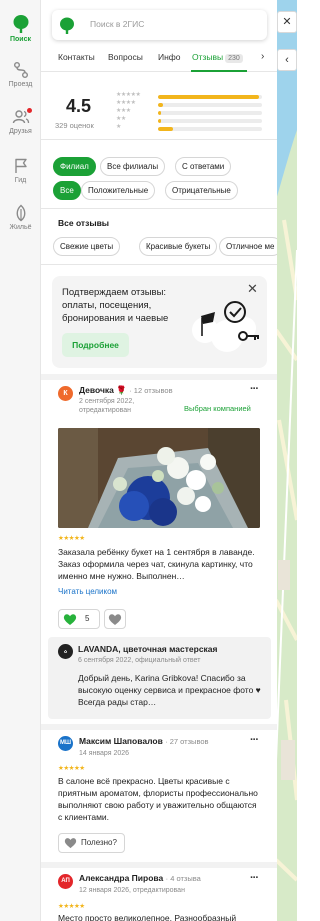 This screenshot has width=320, height=921. What do you see at coordinates (125, 57) in the screenshot?
I see `tab-questions: Вопросы` at bounding box center [125, 57].